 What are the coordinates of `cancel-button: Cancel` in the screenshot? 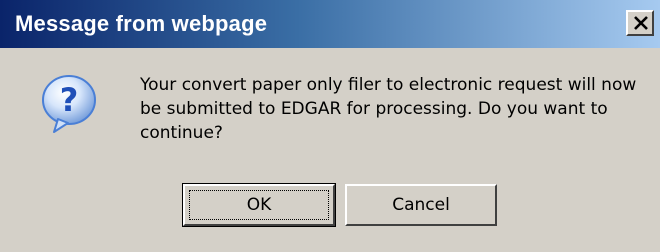 It's located at (421, 205).